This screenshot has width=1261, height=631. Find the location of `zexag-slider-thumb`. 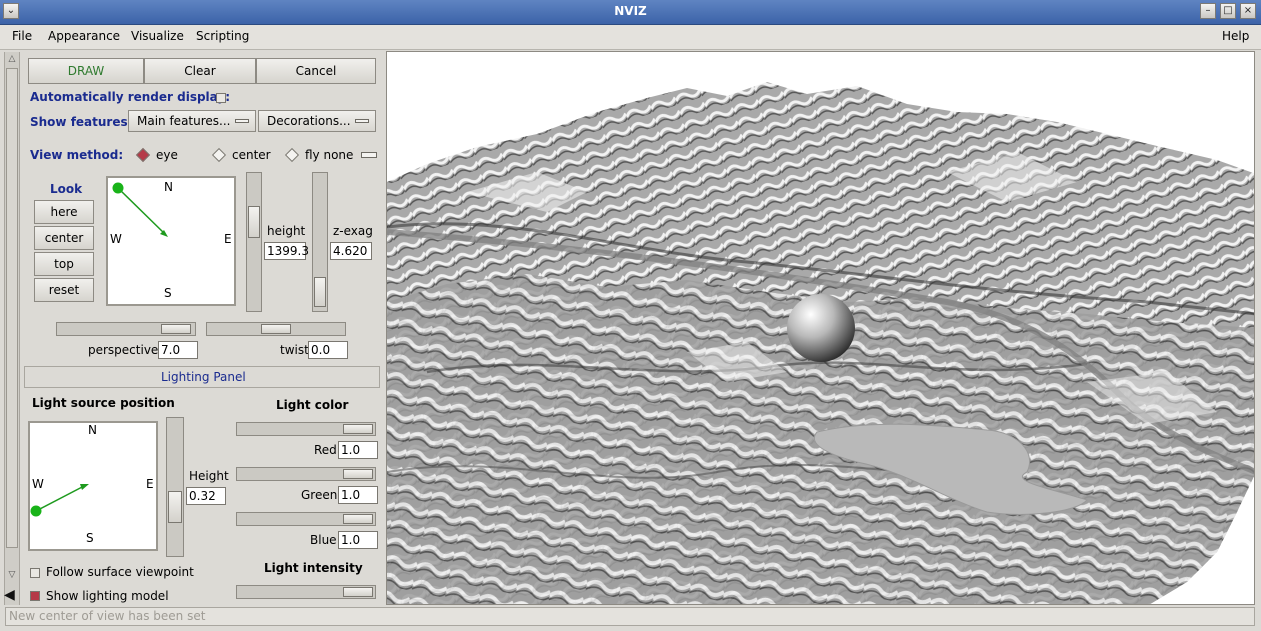

zexag-slider-thumb is located at coordinates (320, 292).